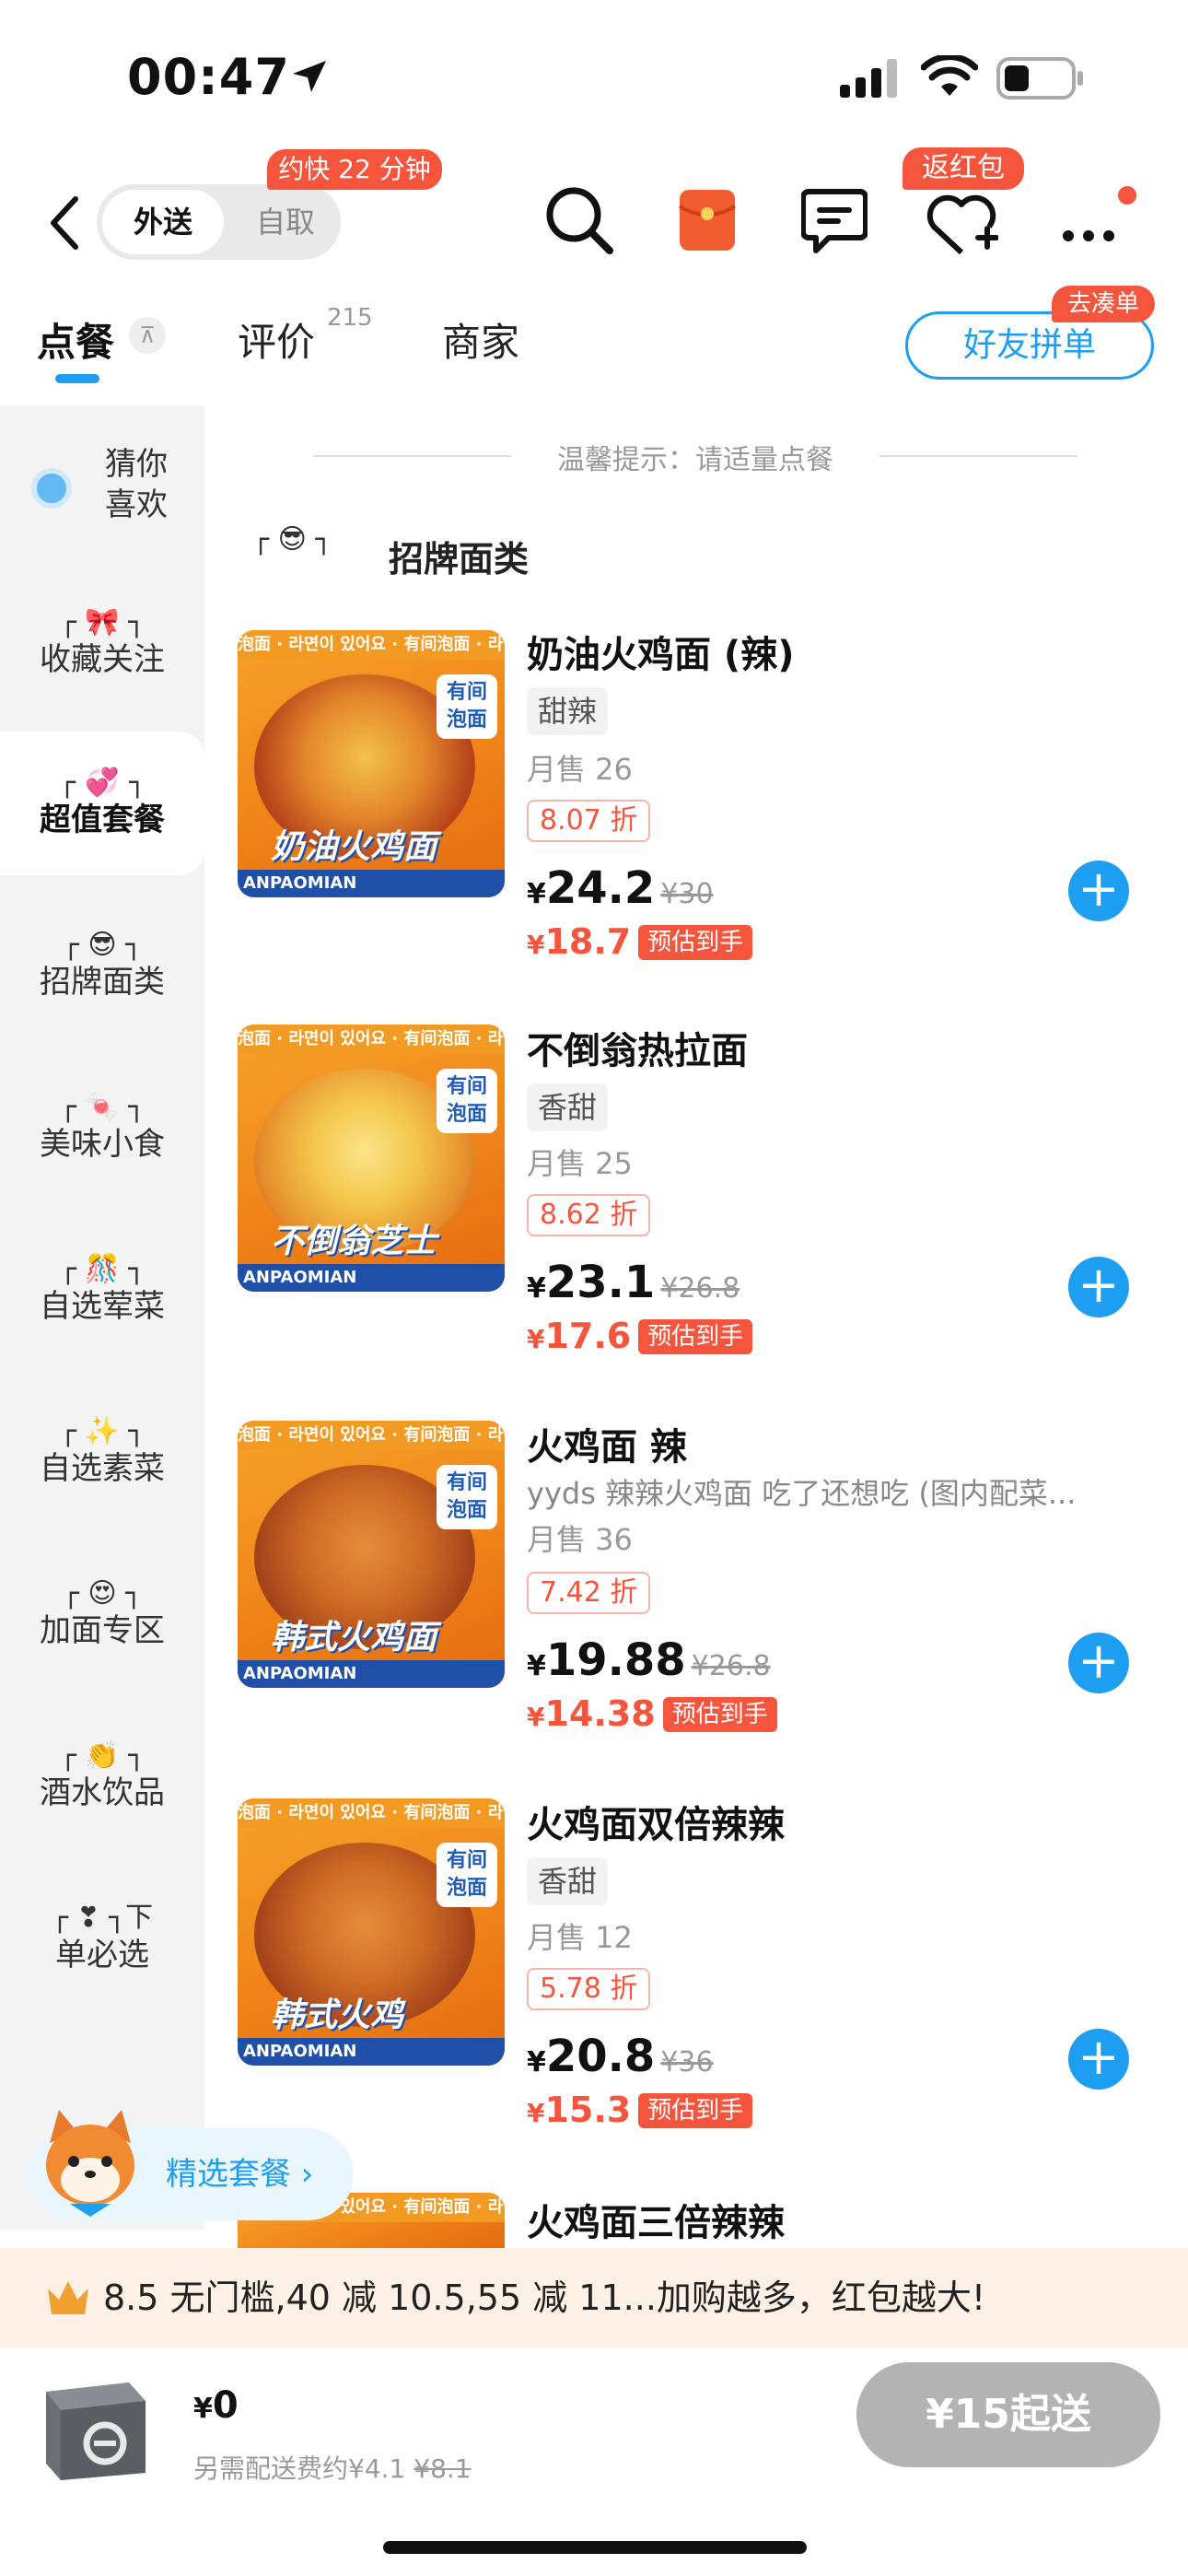 The image size is (1188, 2576). I want to click on promo-text: 8.5 无门槛,40 减 10.5,55 减 11...加购越多，红包越大!, so click(544, 2297).